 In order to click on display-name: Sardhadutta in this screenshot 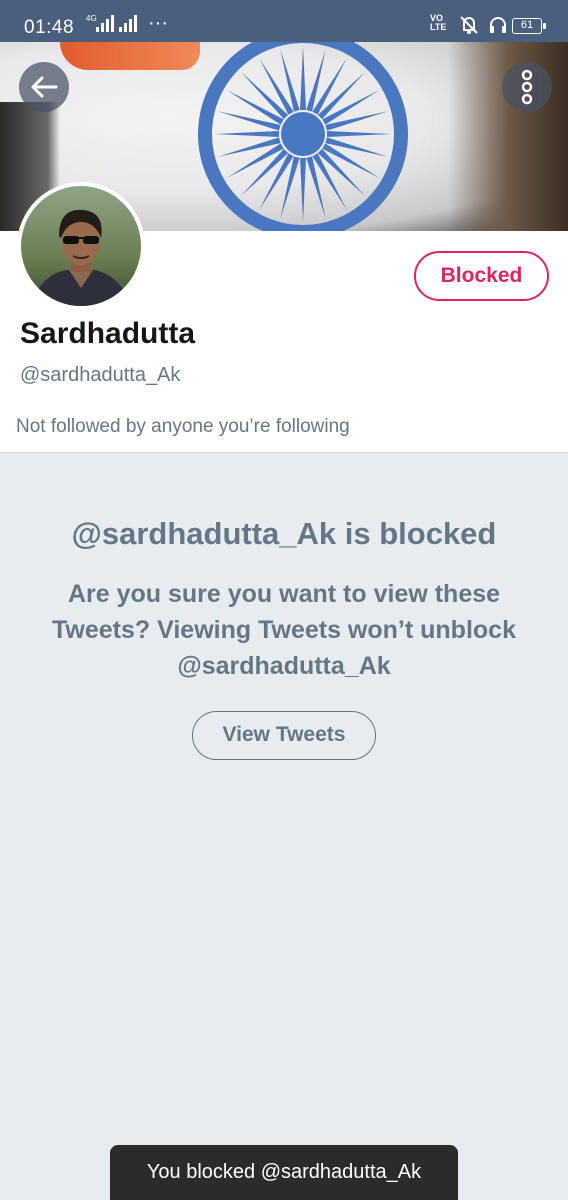, I will do `click(108, 333)`.